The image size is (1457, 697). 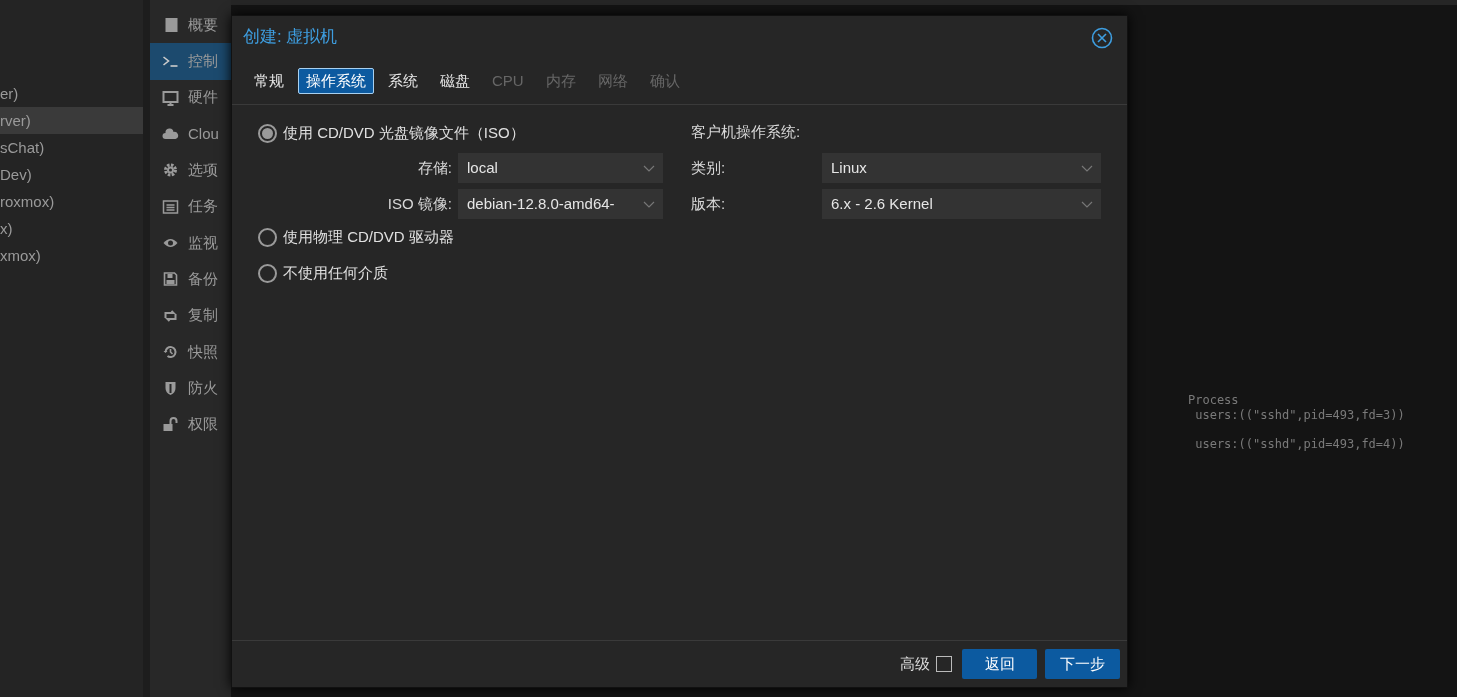 What do you see at coordinates (190, 315) in the screenshot?
I see `nav-item: 复制` at bounding box center [190, 315].